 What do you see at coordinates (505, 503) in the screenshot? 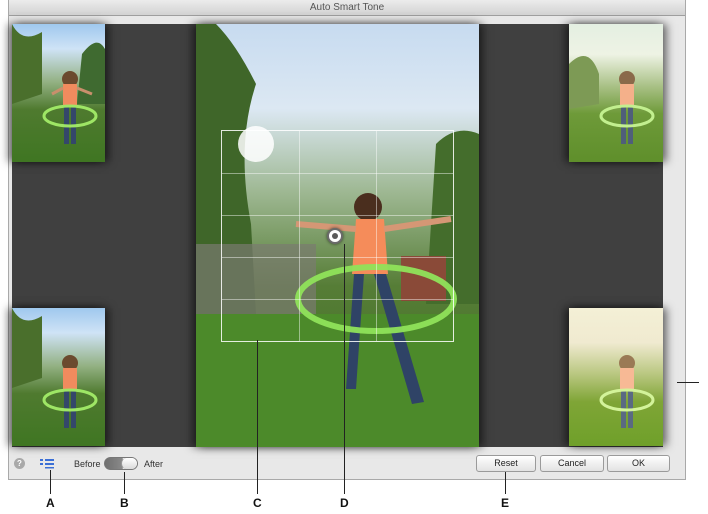
I see `callout-e: E` at bounding box center [505, 503].